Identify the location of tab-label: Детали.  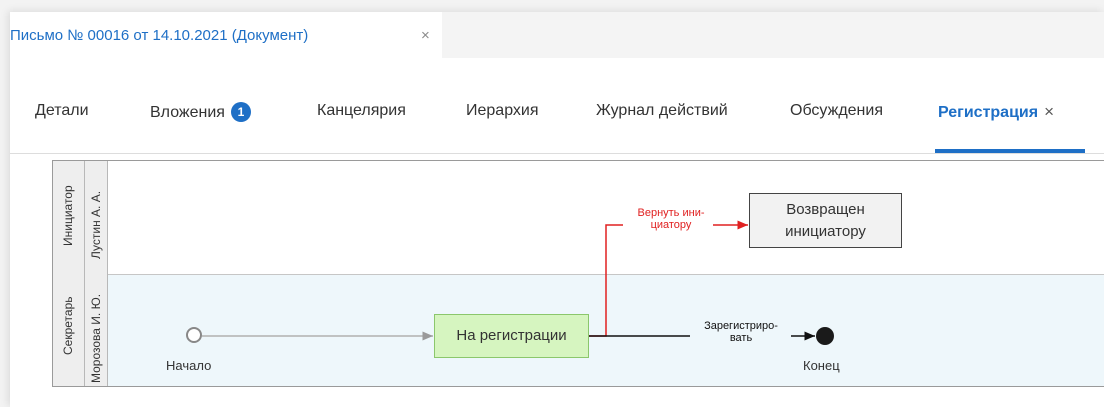
(62, 110).